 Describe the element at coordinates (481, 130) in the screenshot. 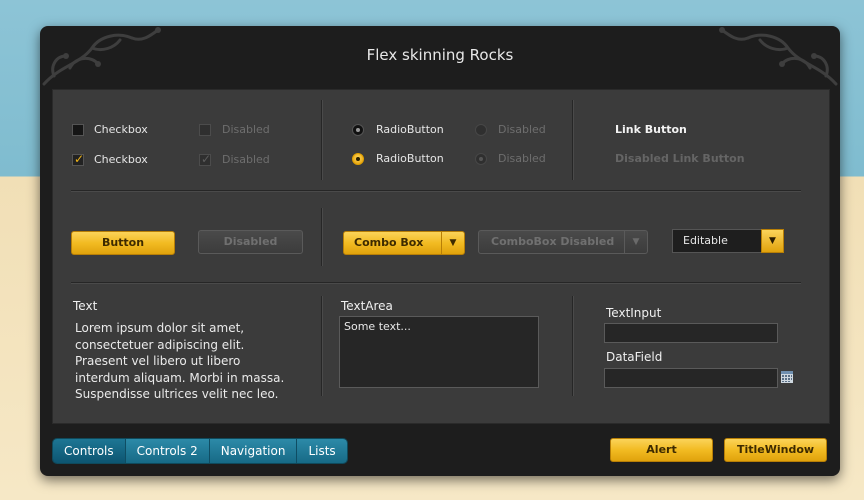

I see `radio-button-disabled` at that location.